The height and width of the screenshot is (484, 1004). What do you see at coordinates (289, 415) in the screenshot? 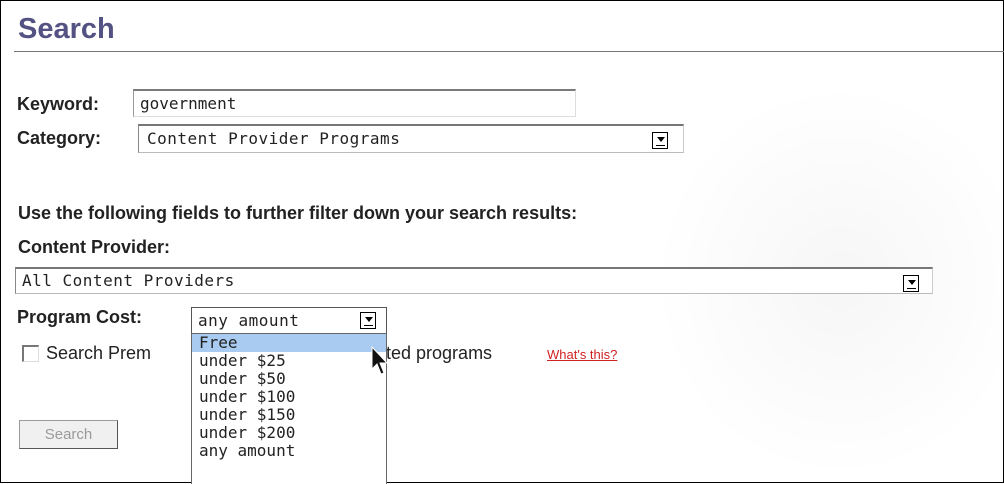
I see `dropdown-option: under $150` at bounding box center [289, 415].